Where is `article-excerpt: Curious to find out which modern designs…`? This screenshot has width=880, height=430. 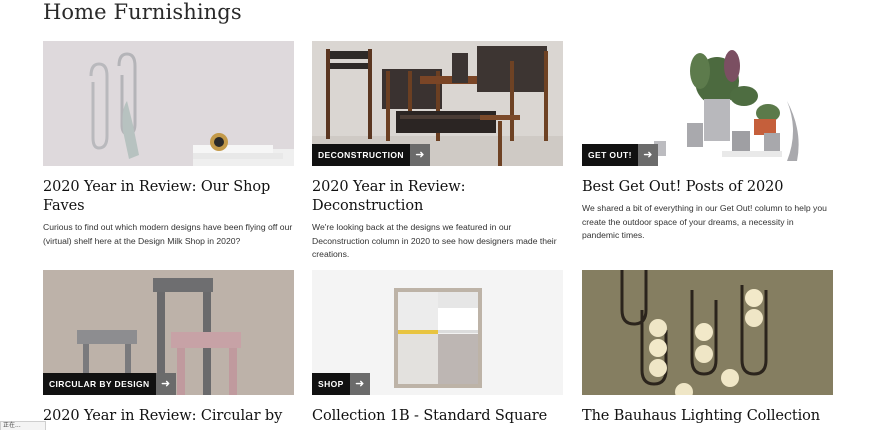 article-excerpt: Curious to find out which modern designs… is located at coordinates (168, 234).